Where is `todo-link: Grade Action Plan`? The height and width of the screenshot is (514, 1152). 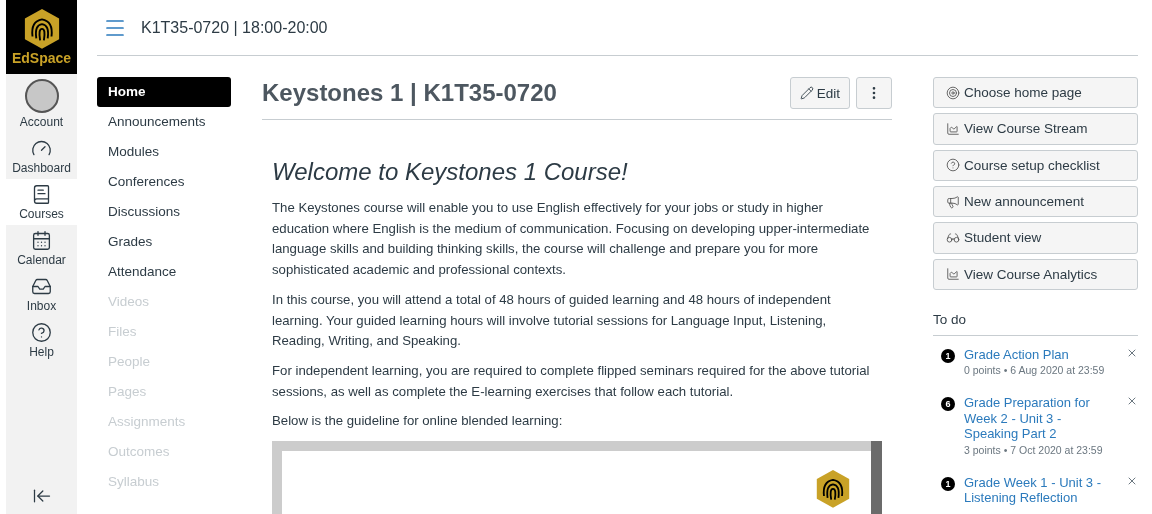 todo-link: Grade Action Plan is located at coordinates (1040, 354).